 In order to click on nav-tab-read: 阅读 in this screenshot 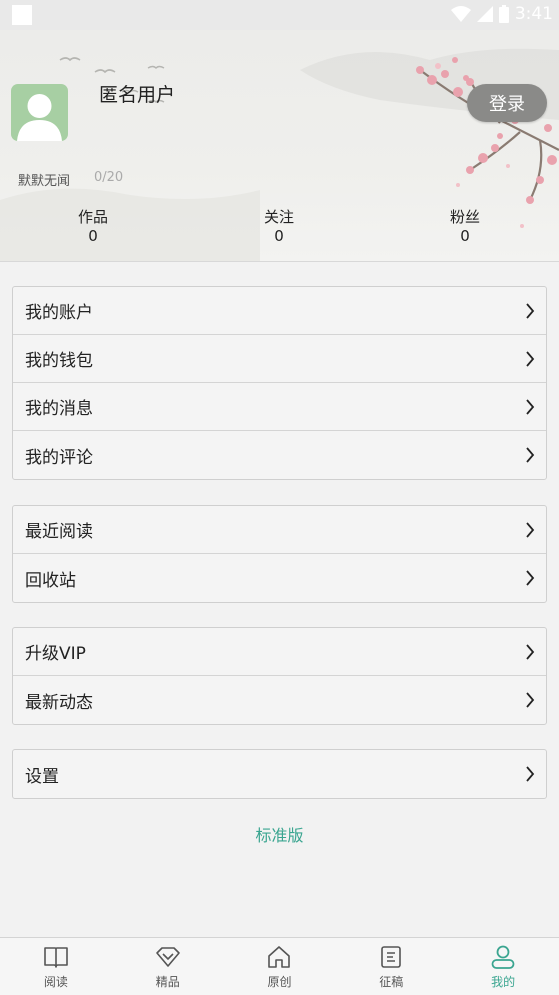, I will do `click(56, 966)`.